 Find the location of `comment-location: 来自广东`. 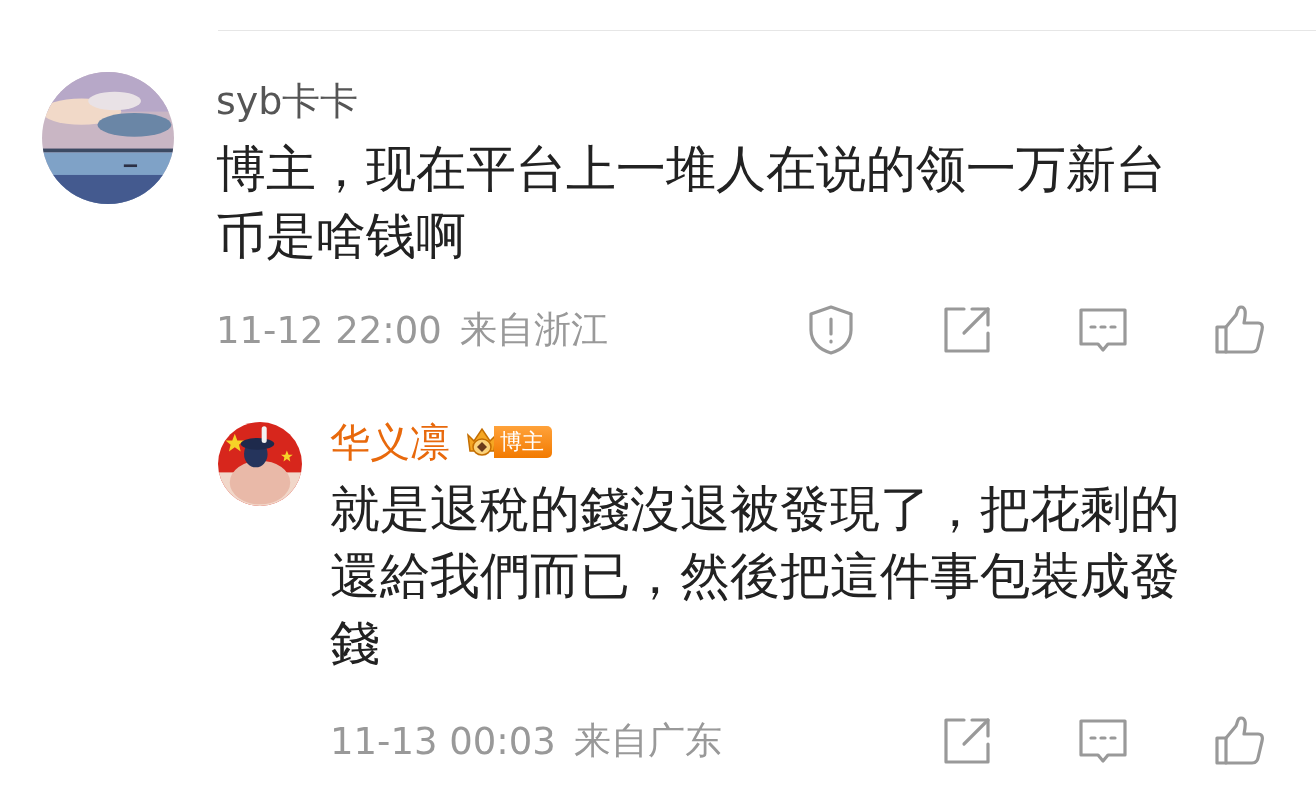

comment-location: 来自广东 is located at coordinates (647, 741).